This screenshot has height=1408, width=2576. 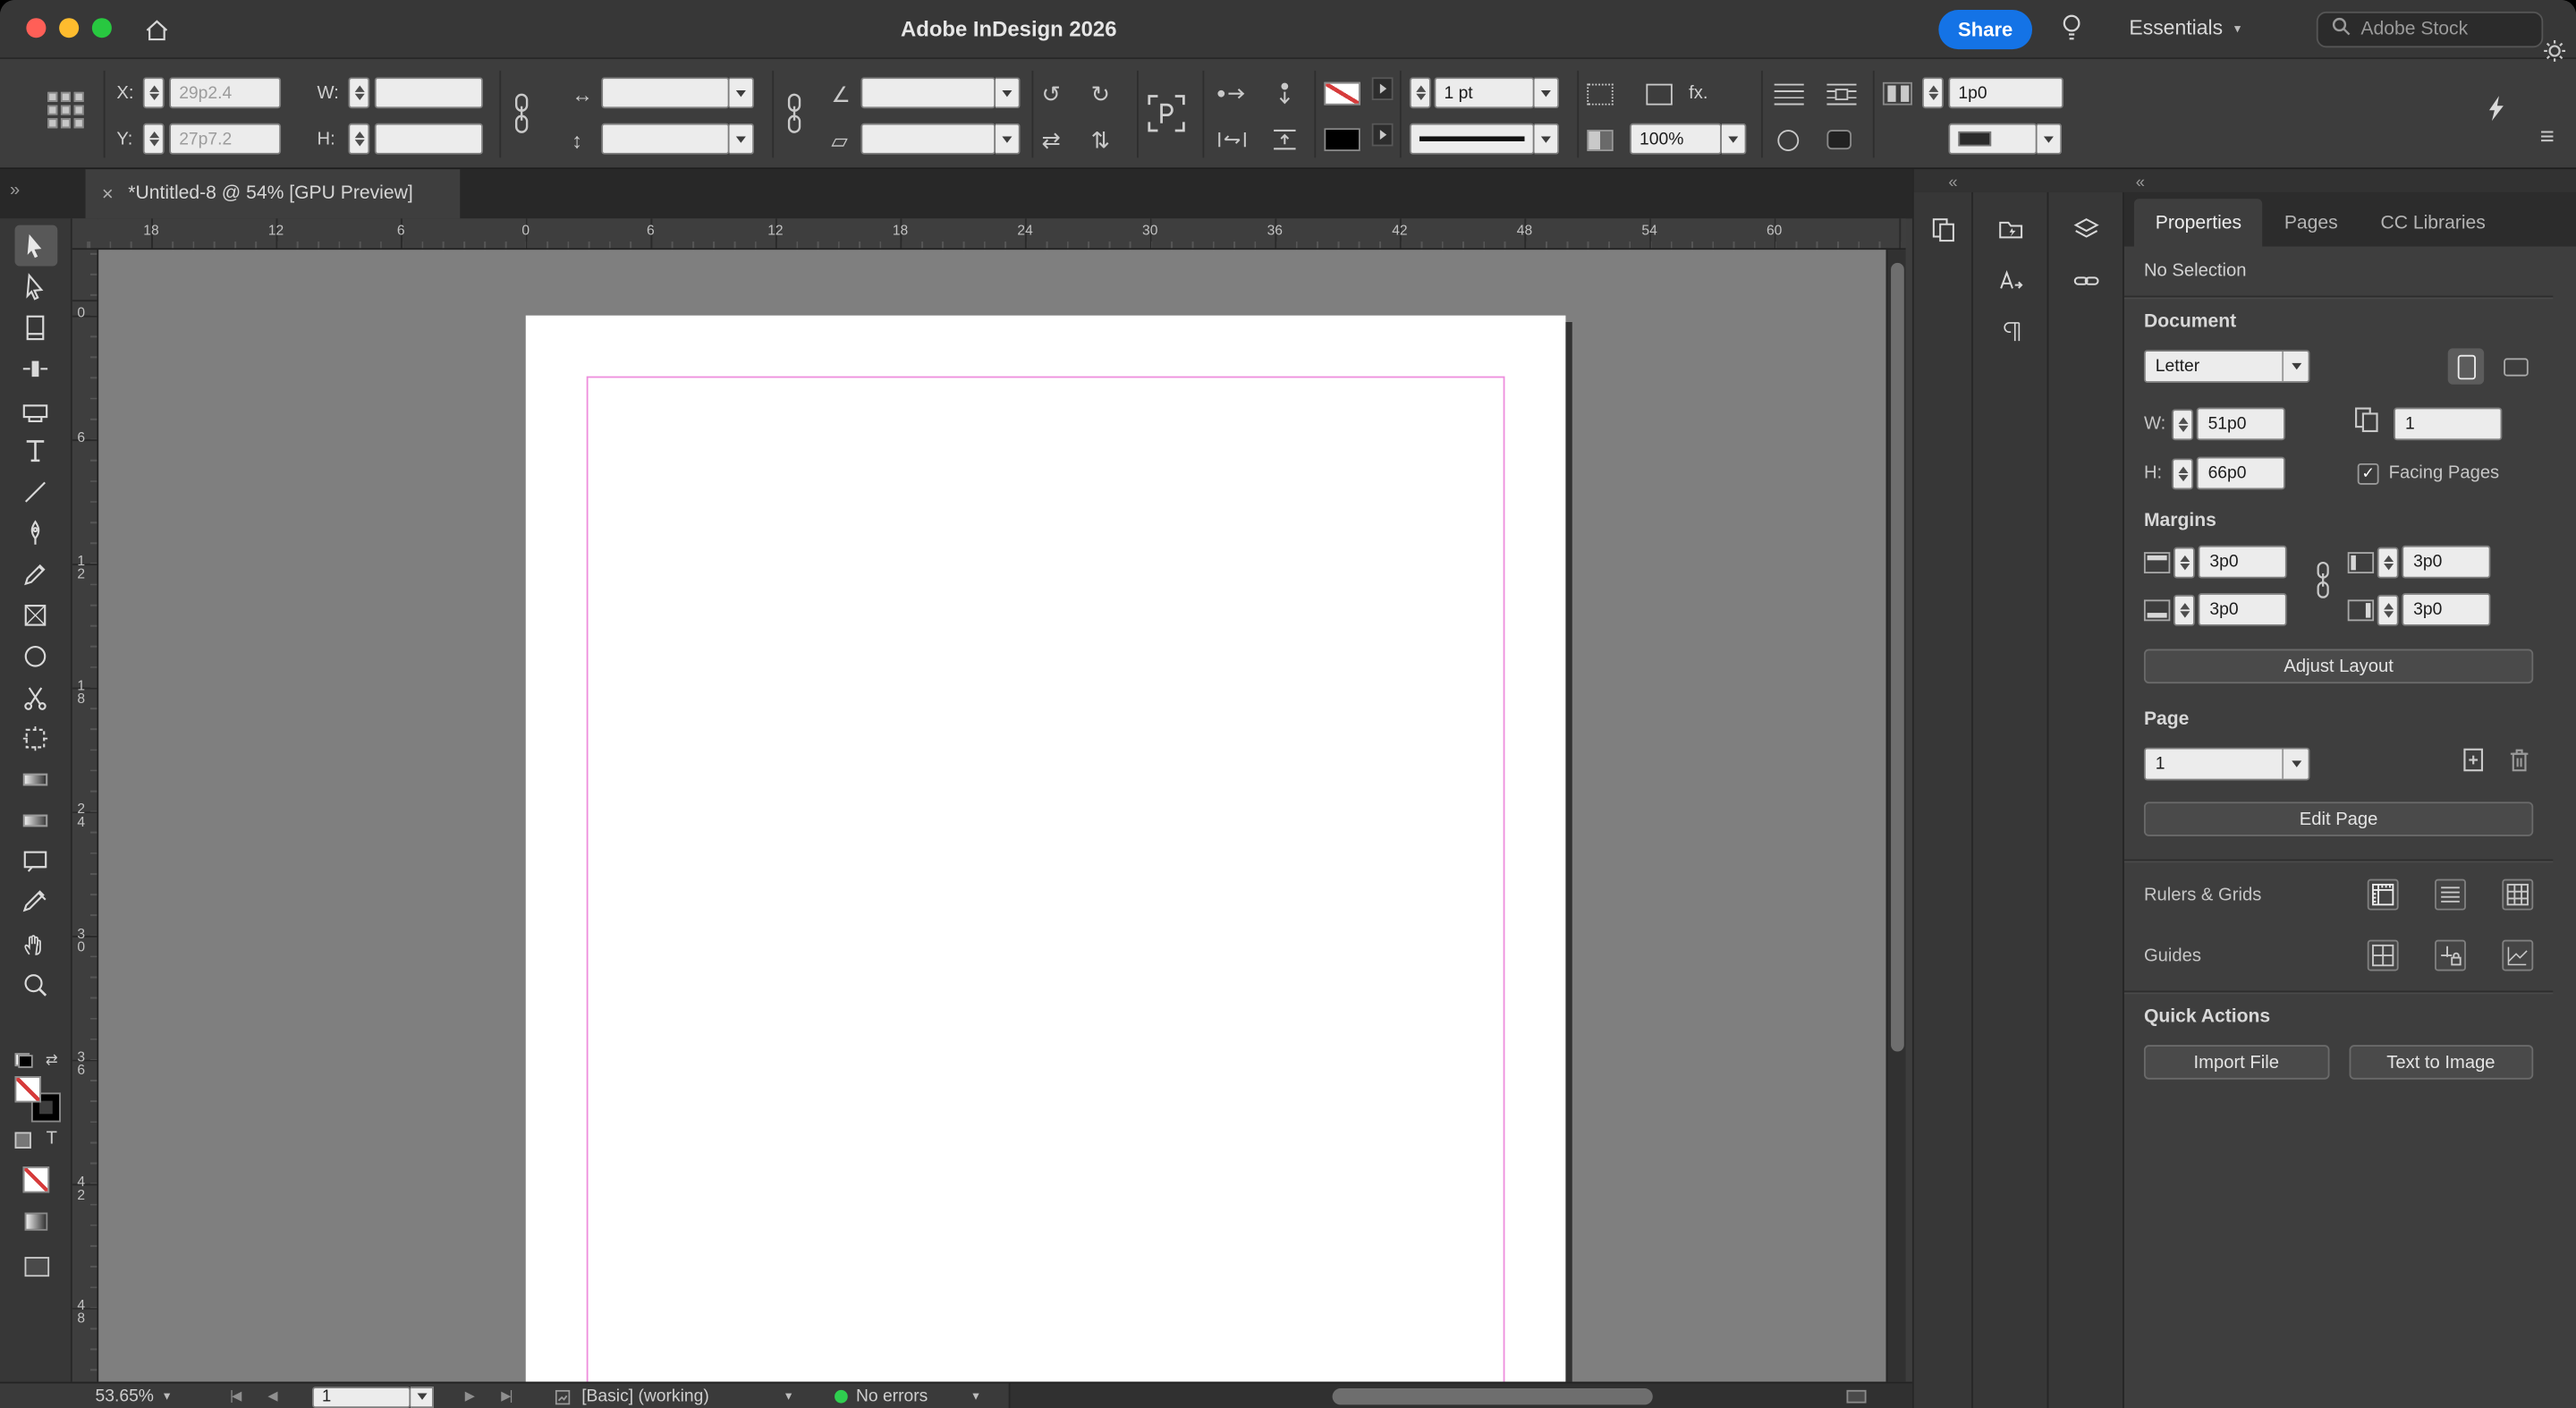 What do you see at coordinates (2236, 1062) in the screenshot?
I see `import-file-button: Import File` at bounding box center [2236, 1062].